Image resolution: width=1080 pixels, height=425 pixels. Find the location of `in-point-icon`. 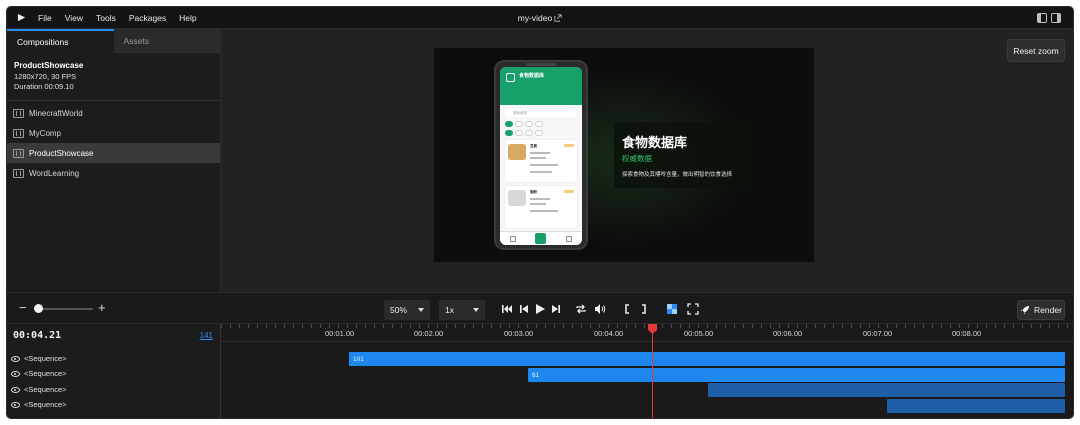

in-point-icon is located at coordinates (628, 309).